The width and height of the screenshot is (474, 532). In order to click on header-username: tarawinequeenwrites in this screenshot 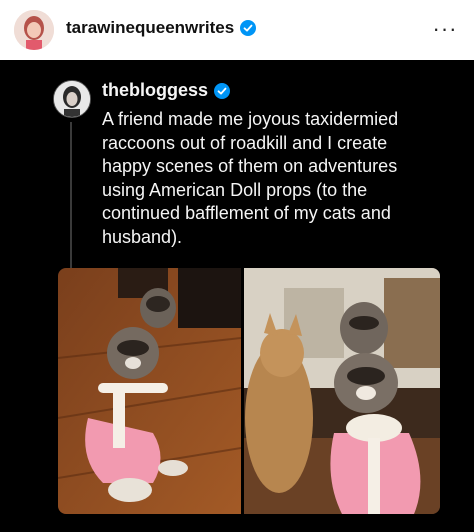, I will do `click(161, 28)`.